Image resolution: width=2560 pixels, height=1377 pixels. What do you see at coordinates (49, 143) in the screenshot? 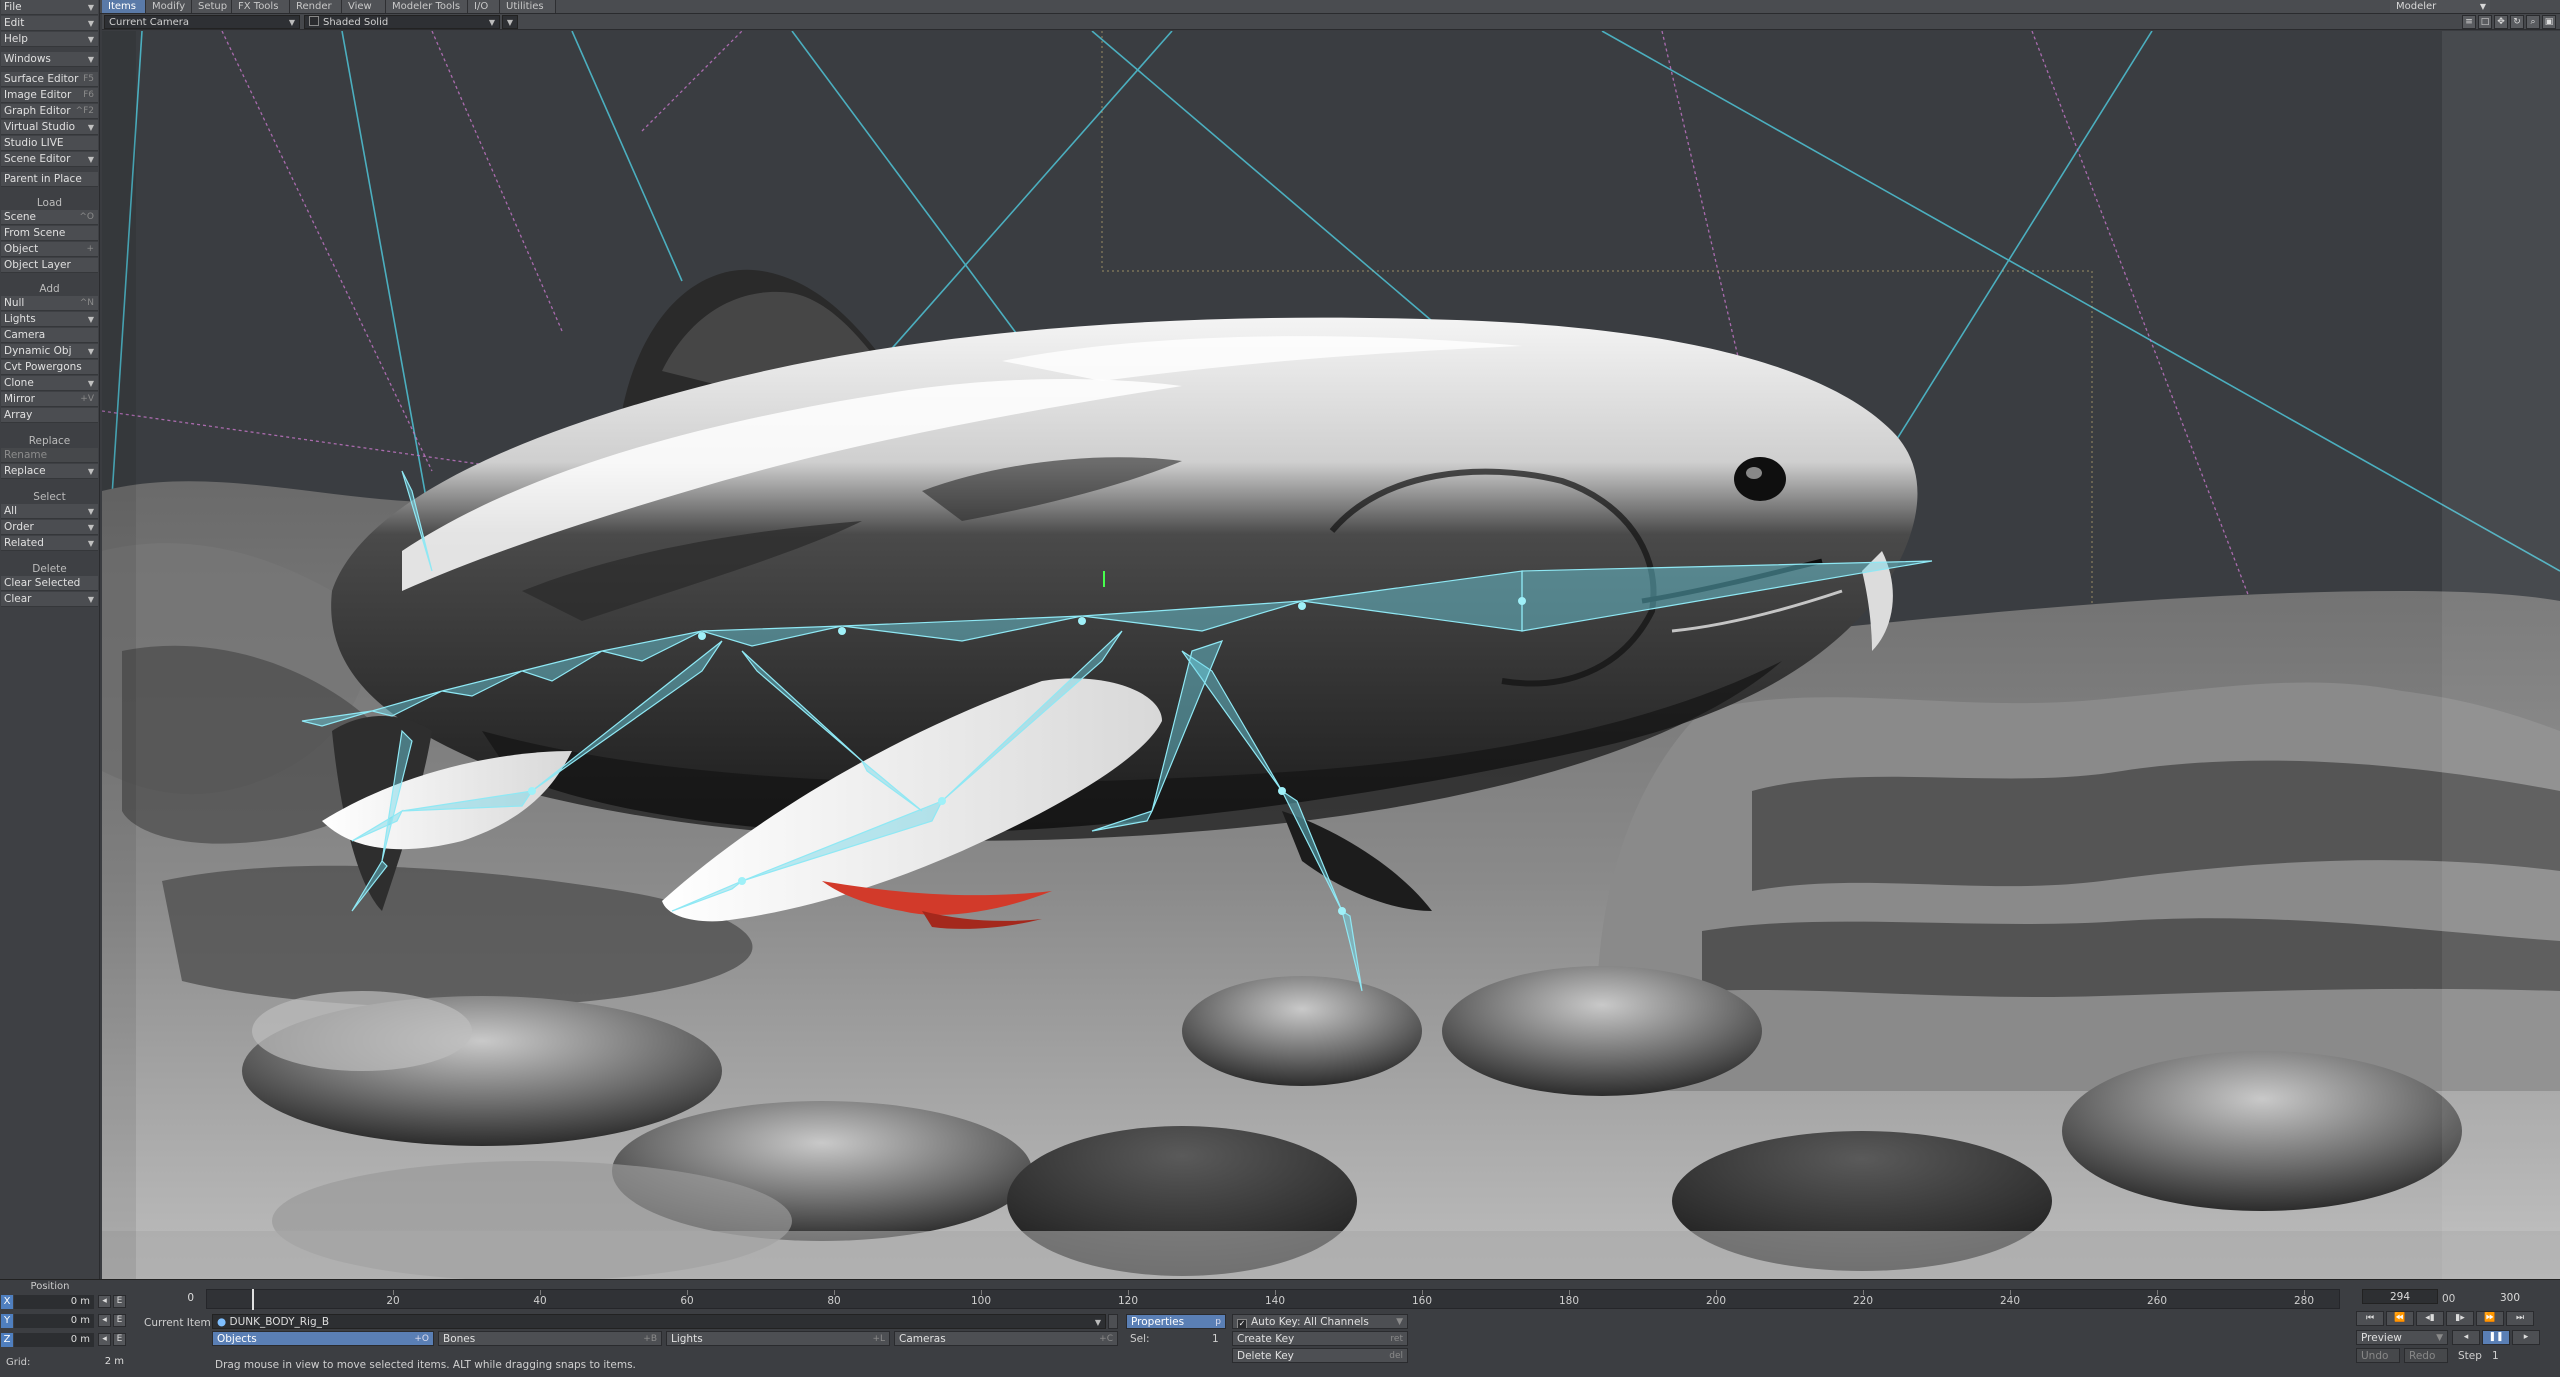
I see `studio-live-button: Studio LIVE` at bounding box center [49, 143].